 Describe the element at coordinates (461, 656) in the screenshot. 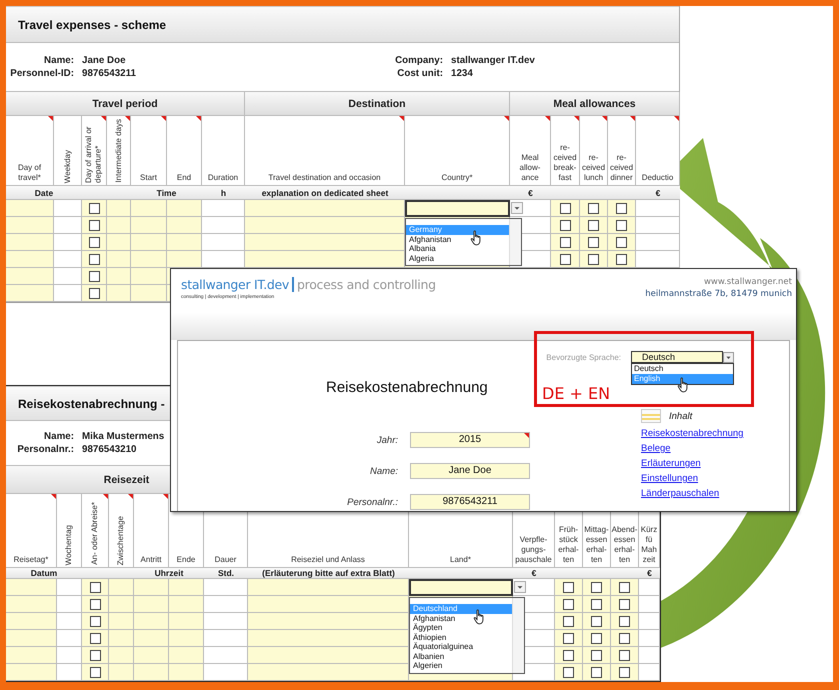

I see `dropdown-option: Albanien` at that location.